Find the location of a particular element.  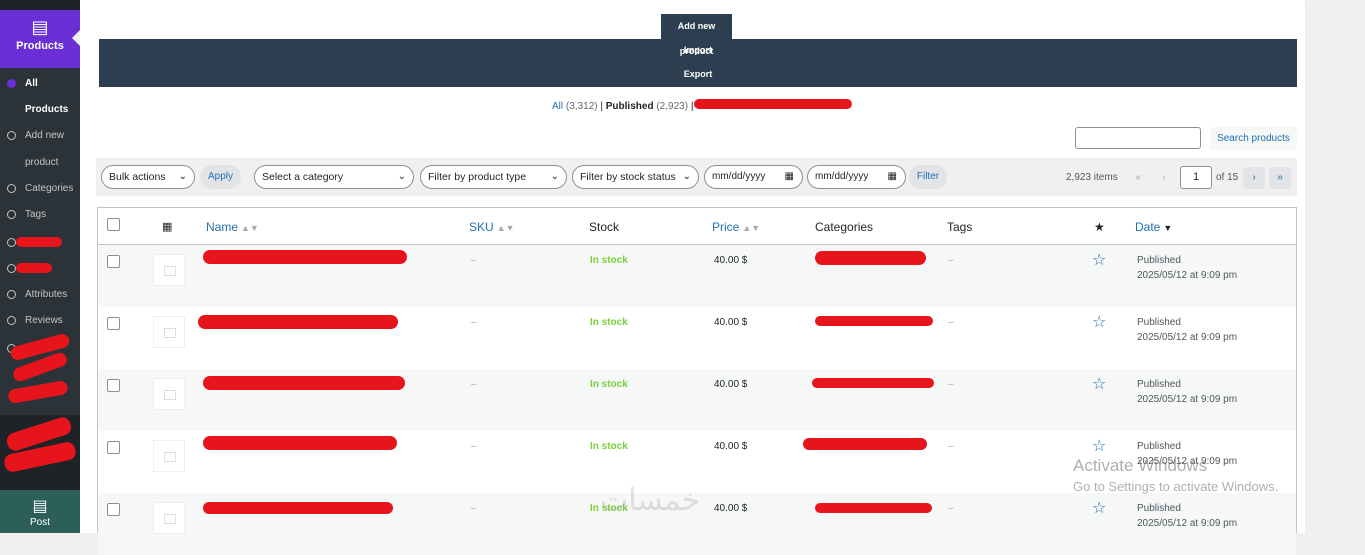

view-published-link: Published (2,923) is located at coordinates (647, 106).